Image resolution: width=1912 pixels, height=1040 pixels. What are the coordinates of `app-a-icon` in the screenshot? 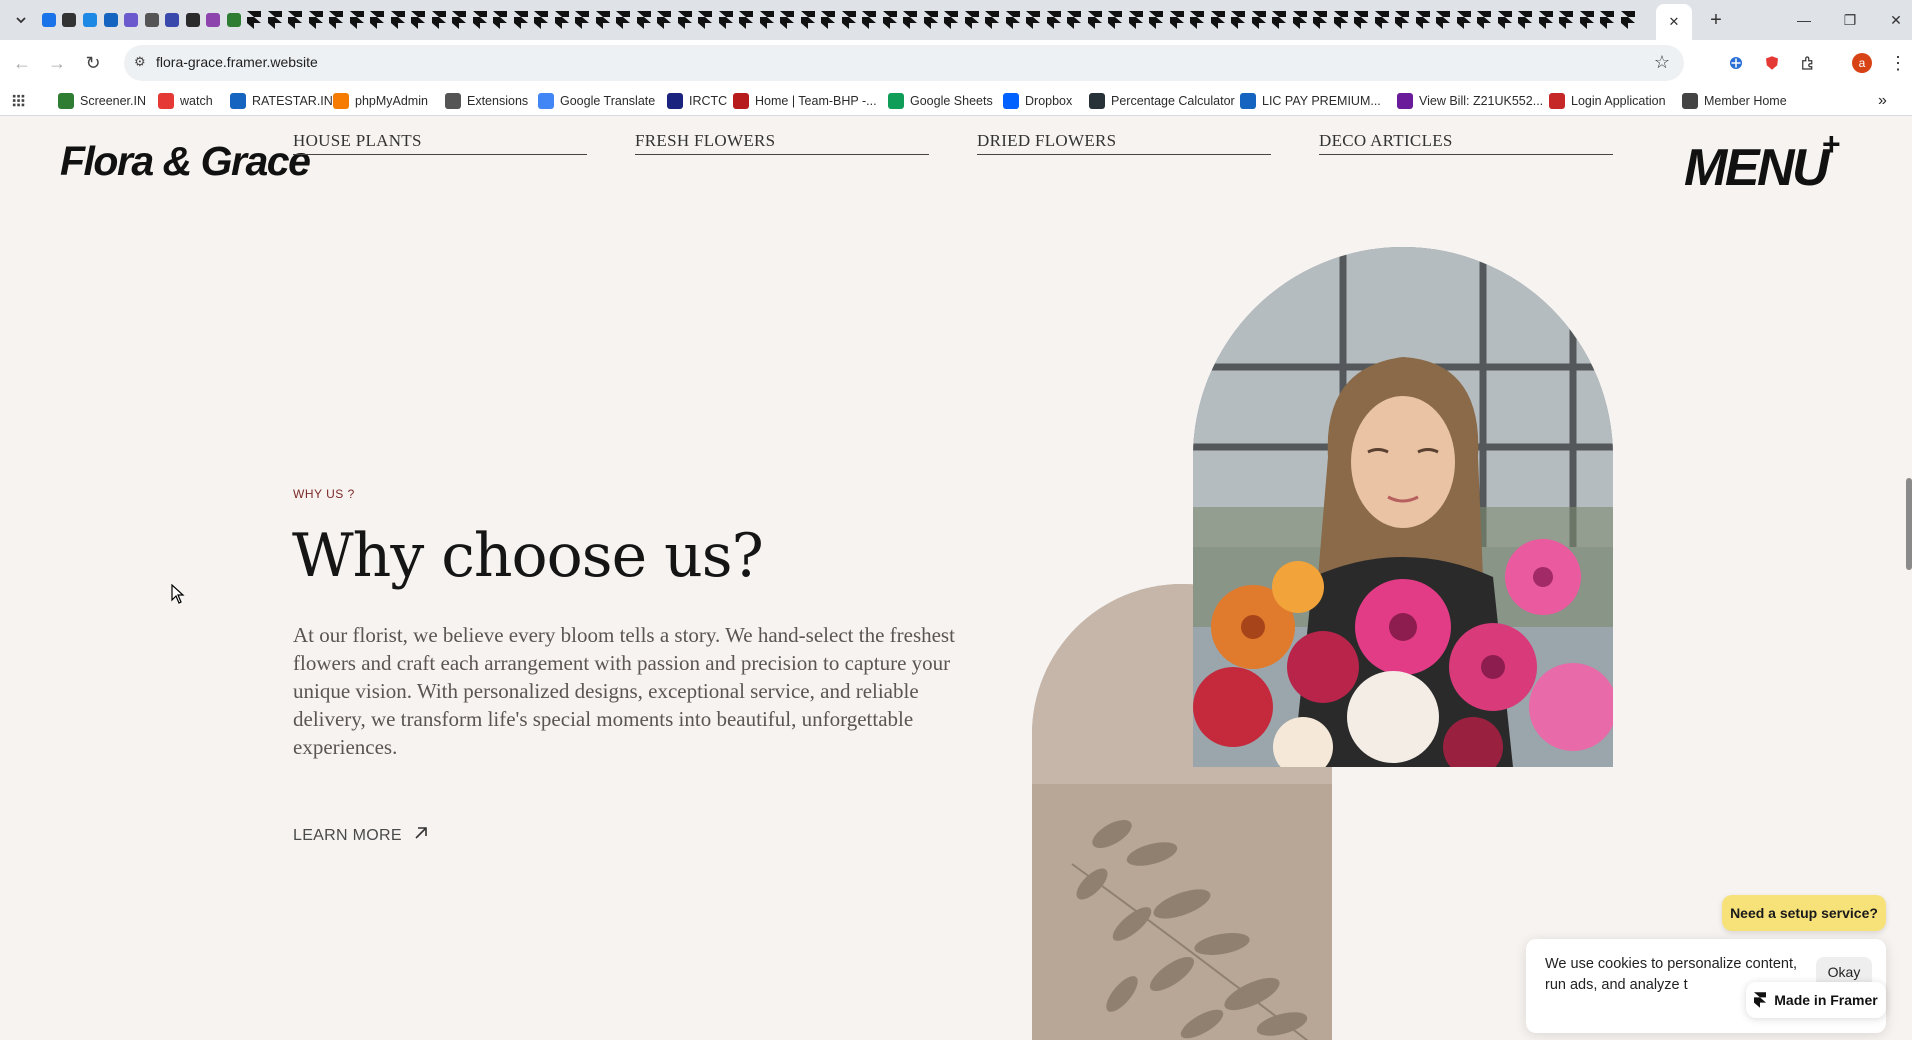 It's located at (49, 20).